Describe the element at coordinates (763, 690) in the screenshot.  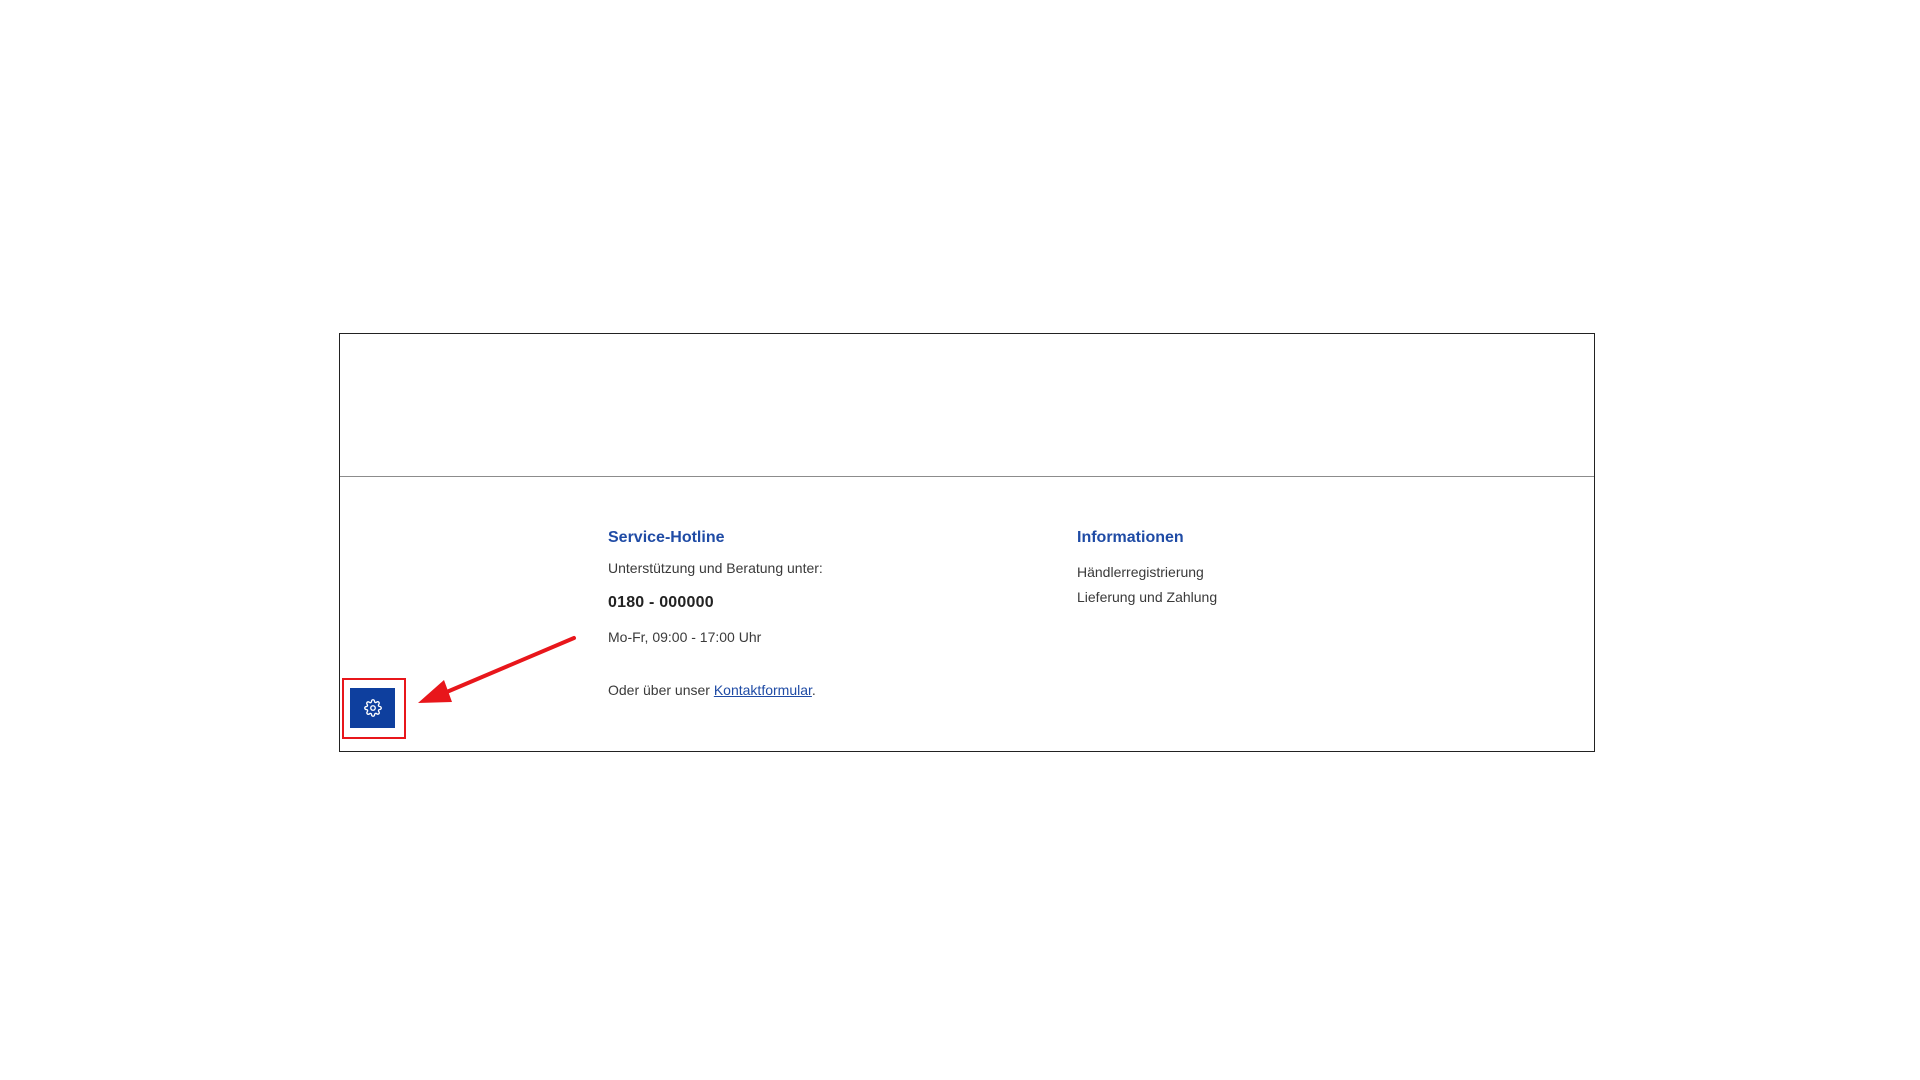
I see `contact-form-link: Kontaktformular` at that location.